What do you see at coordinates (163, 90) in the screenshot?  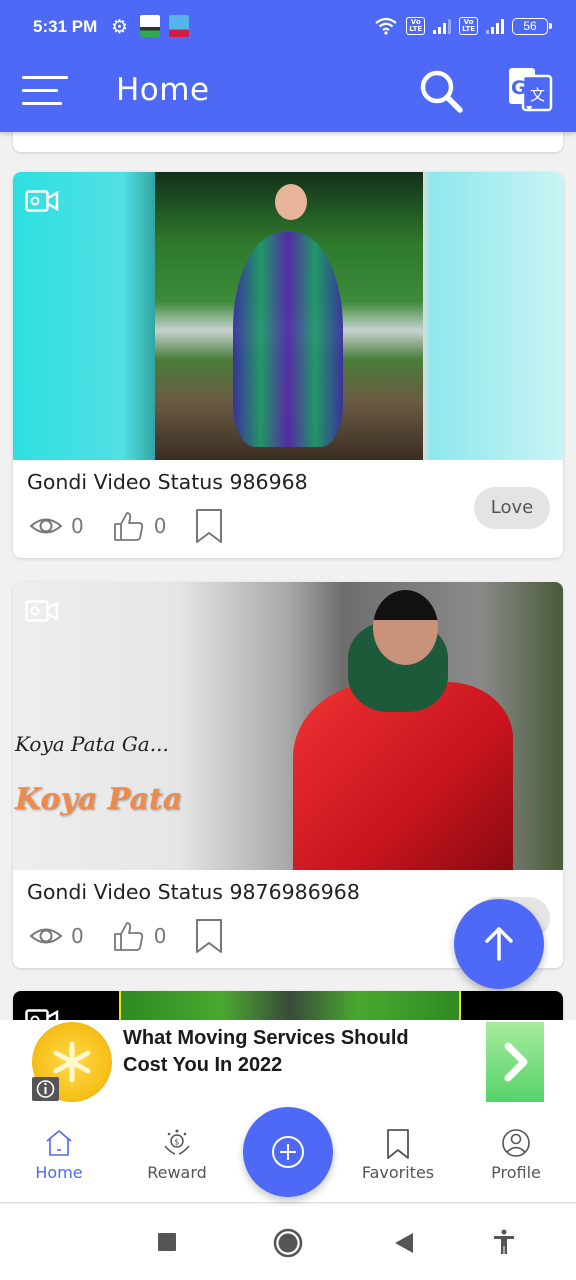 I see `page-title: Home` at bounding box center [163, 90].